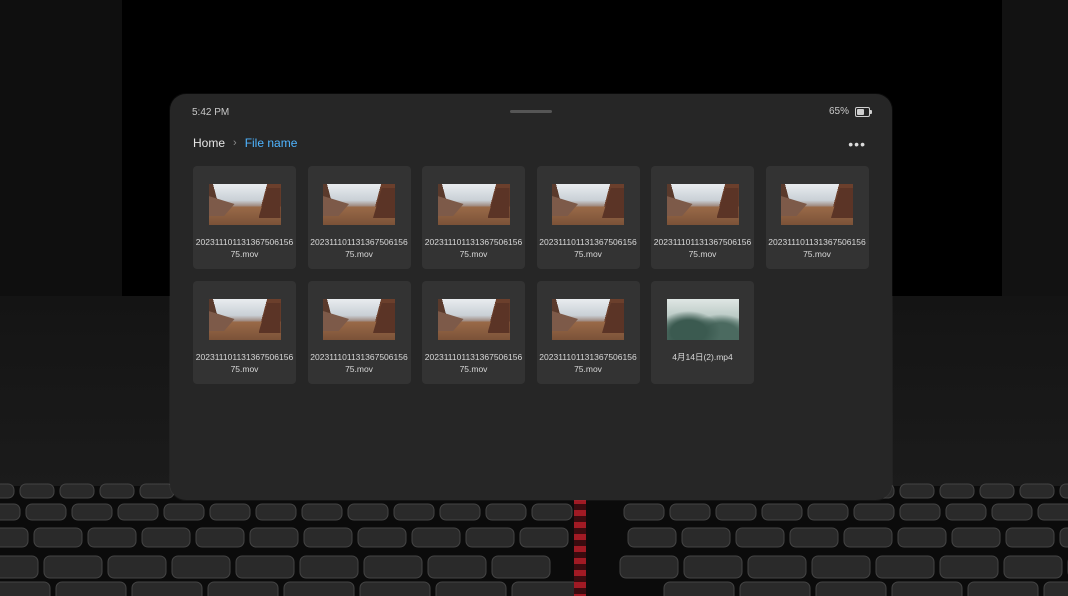 Image resolution: width=1068 pixels, height=596 pixels. Describe the element at coordinates (235, 143) in the screenshot. I see `chevron-right-icon: ›` at that location.